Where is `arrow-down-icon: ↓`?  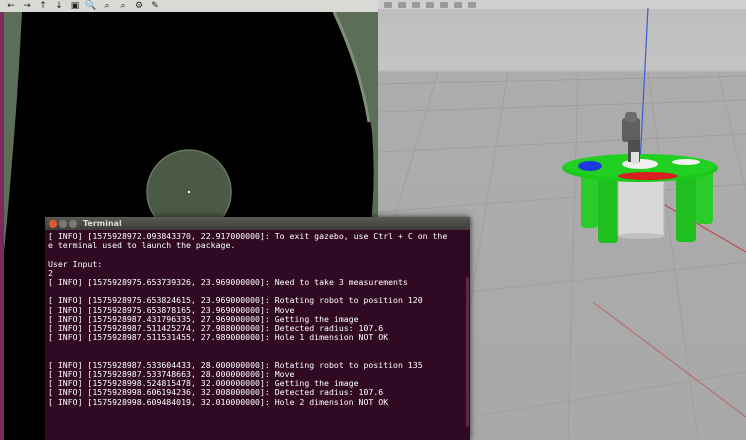
arrow-down-icon: ↓ is located at coordinates (59, 6).